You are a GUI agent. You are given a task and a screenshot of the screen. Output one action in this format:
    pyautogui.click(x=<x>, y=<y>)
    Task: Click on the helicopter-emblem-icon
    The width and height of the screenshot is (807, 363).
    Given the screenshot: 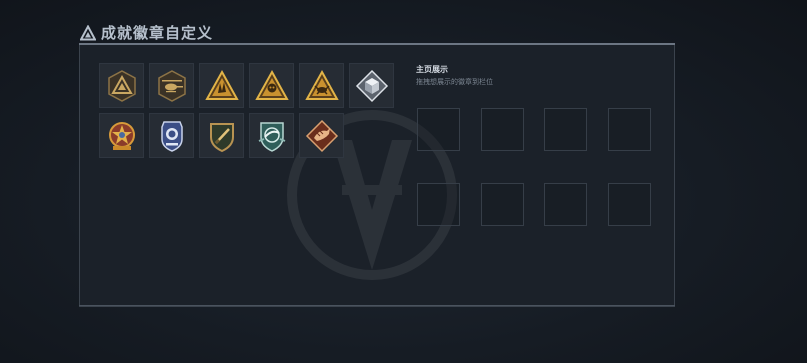 What is the action you would take?
    pyautogui.click(x=171, y=85)
    